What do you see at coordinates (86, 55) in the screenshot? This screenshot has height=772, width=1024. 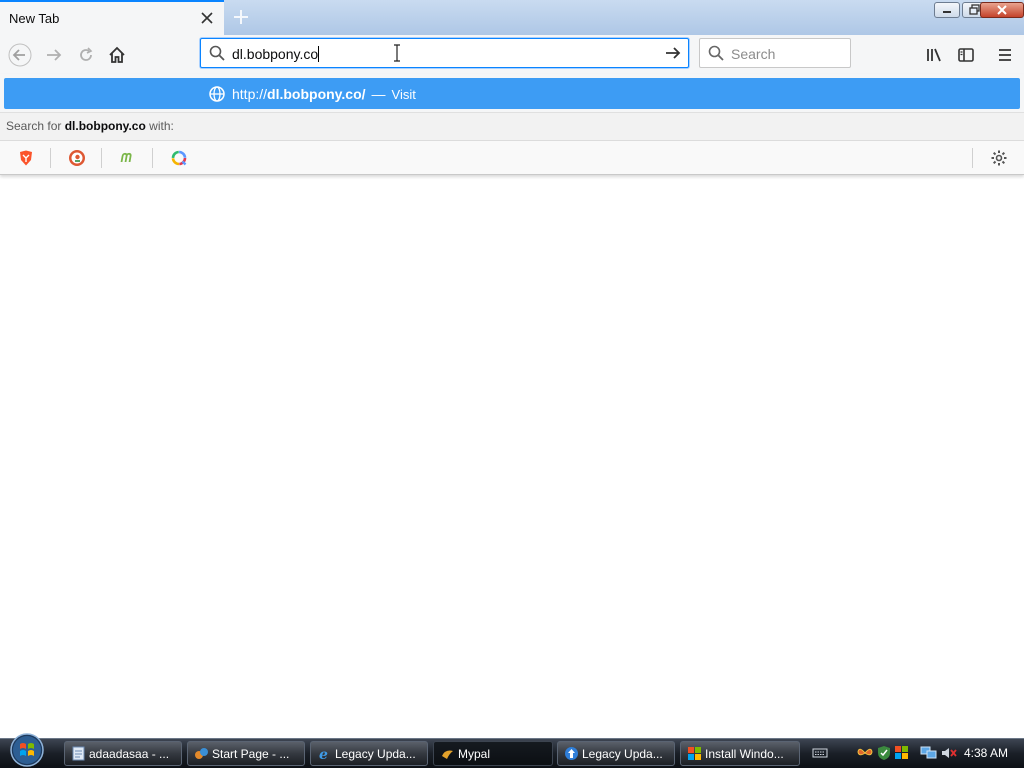 I see `reload-icon` at bounding box center [86, 55].